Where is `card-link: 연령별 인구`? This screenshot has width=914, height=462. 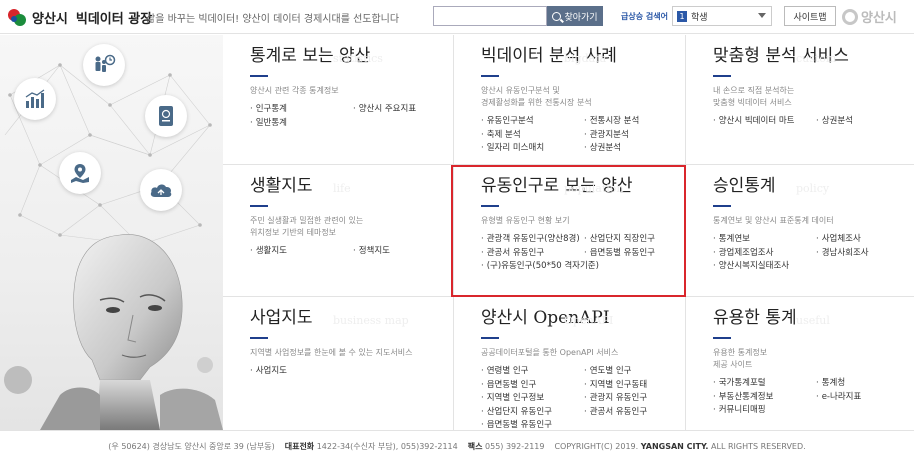 card-link: 연령별 인구 is located at coordinates (532, 372).